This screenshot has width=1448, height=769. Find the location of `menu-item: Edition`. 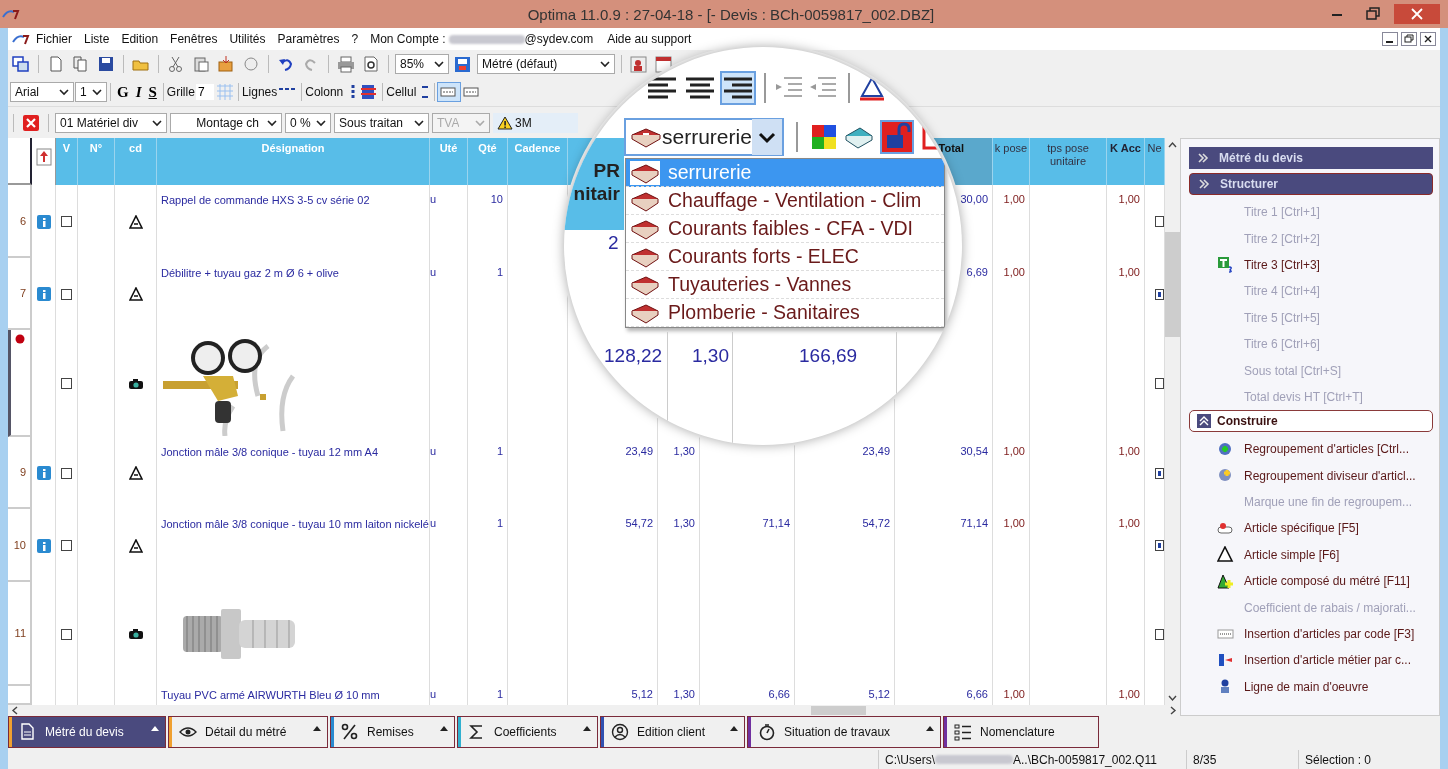

menu-item: Edition is located at coordinates (140, 39).